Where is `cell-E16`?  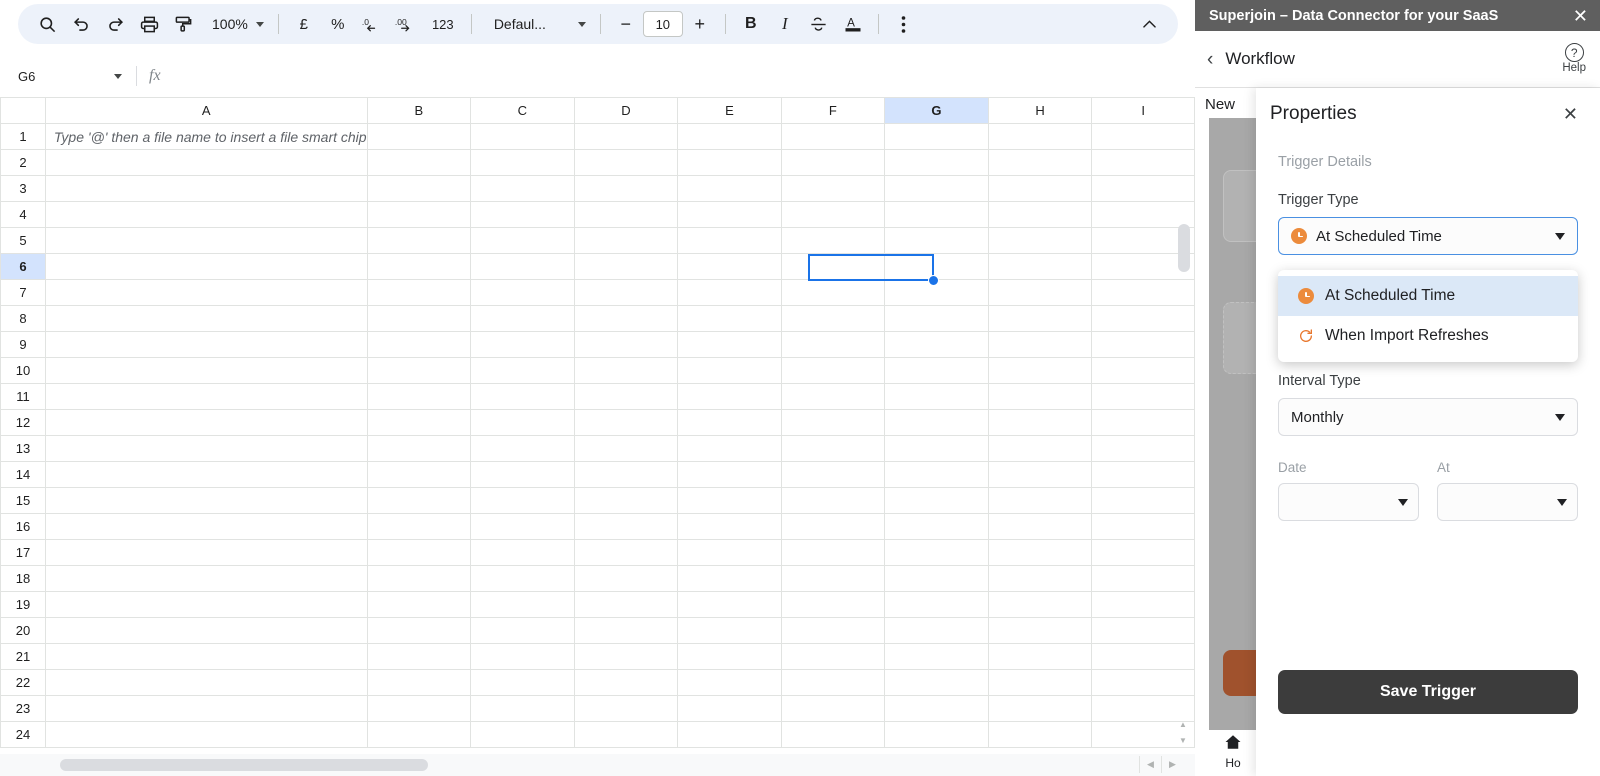 cell-E16 is located at coordinates (729, 526).